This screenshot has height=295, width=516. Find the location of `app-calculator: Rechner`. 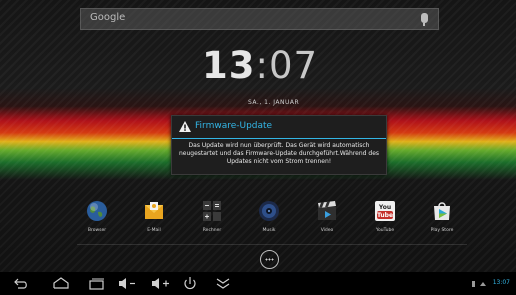

app-calculator: Rechner is located at coordinates (212, 216).